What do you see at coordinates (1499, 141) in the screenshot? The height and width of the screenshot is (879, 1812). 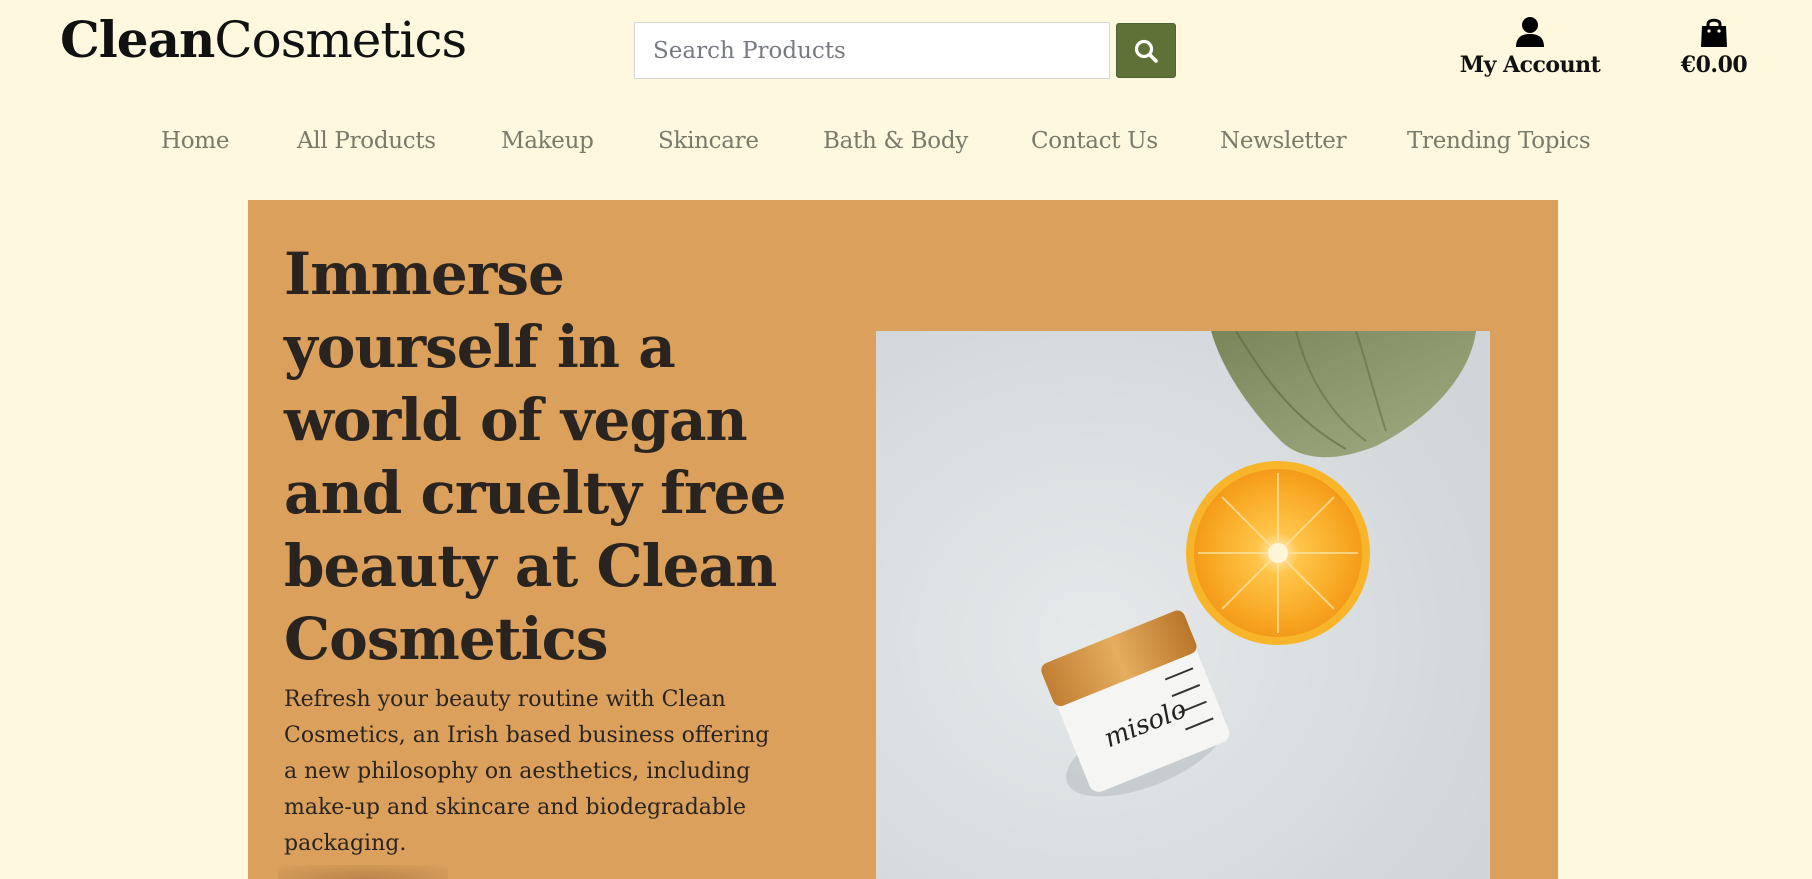 I see `nav-item-trending-topics: Trending Topics` at bounding box center [1499, 141].